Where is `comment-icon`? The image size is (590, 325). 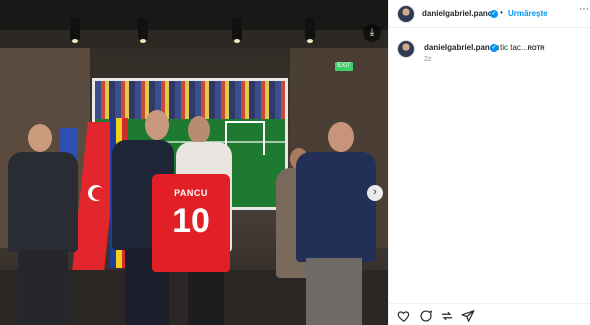 comment-icon is located at coordinates (426, 316).